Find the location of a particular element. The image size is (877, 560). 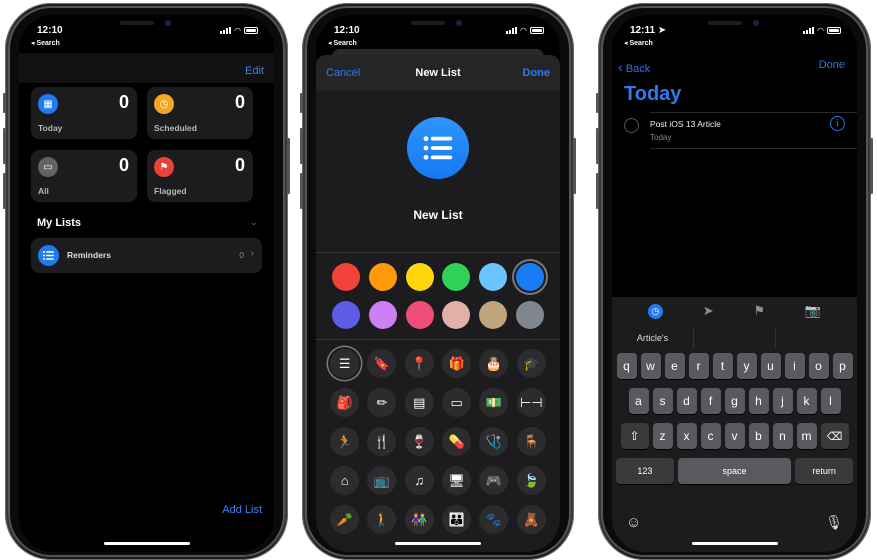

delete-key: ⌫ is located at coordinates (834, 436).